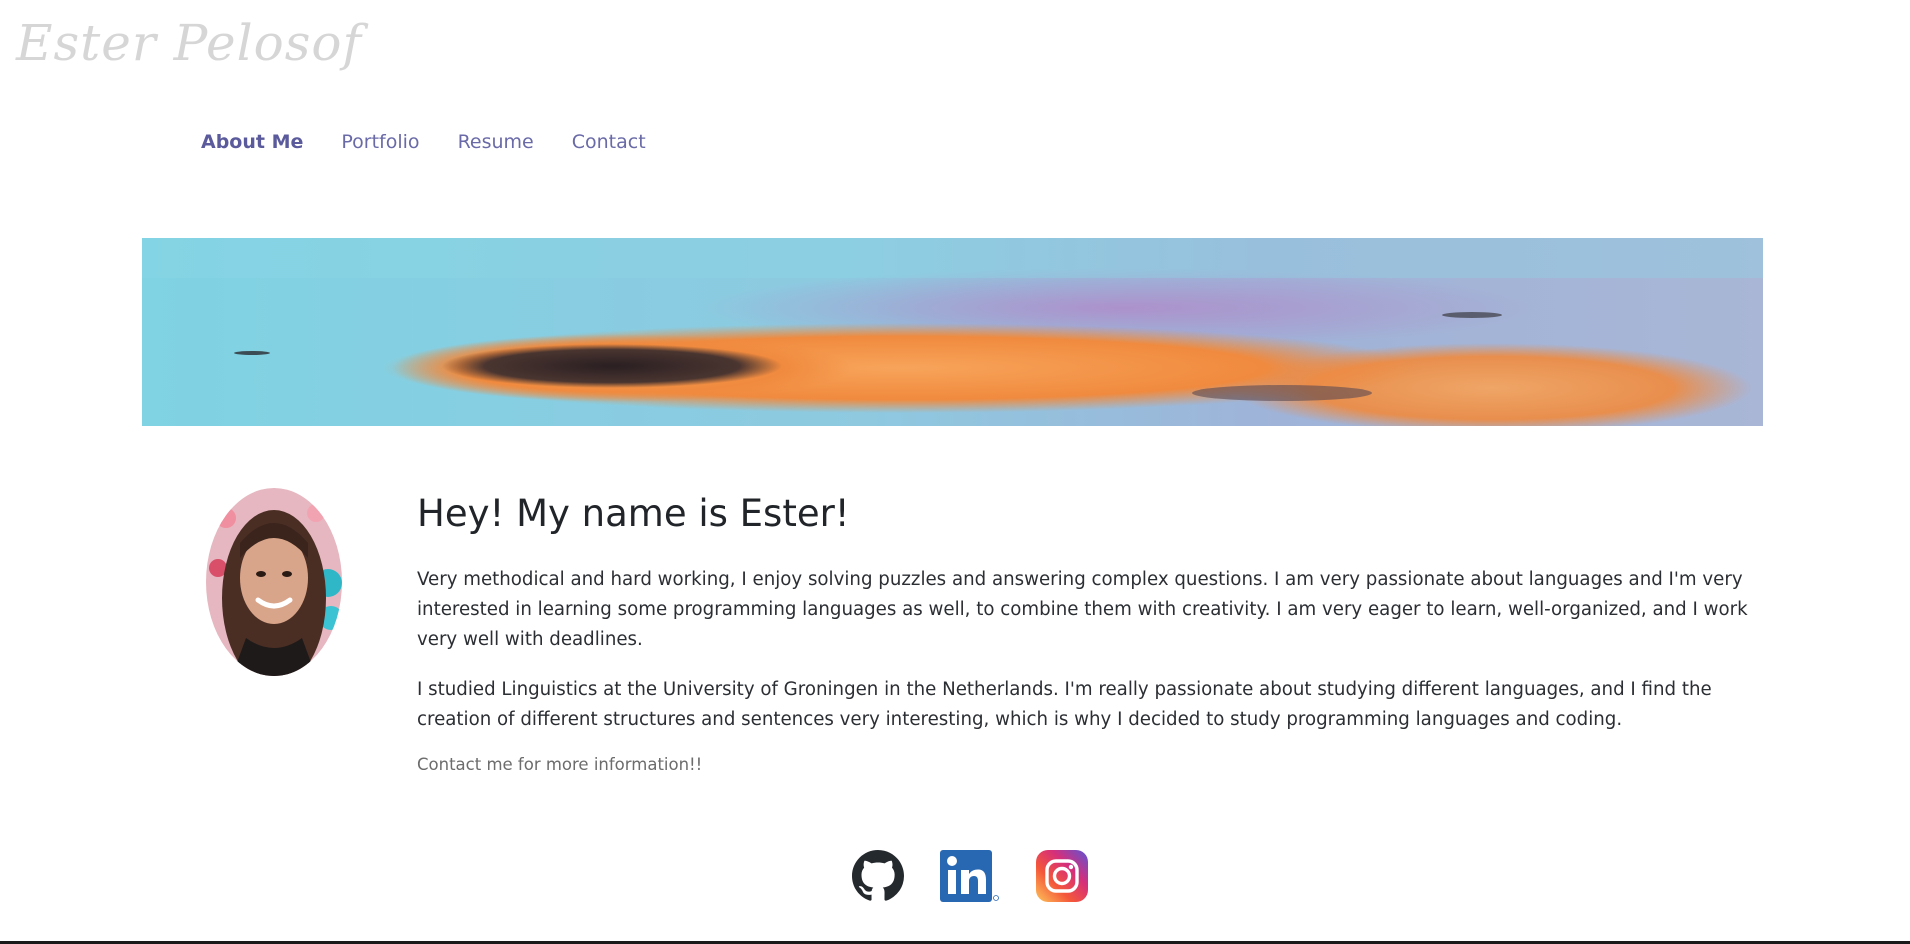 The width and height of the screenshot is (1910, 944). I want to click on instagram-icon, so click(1062, 876).